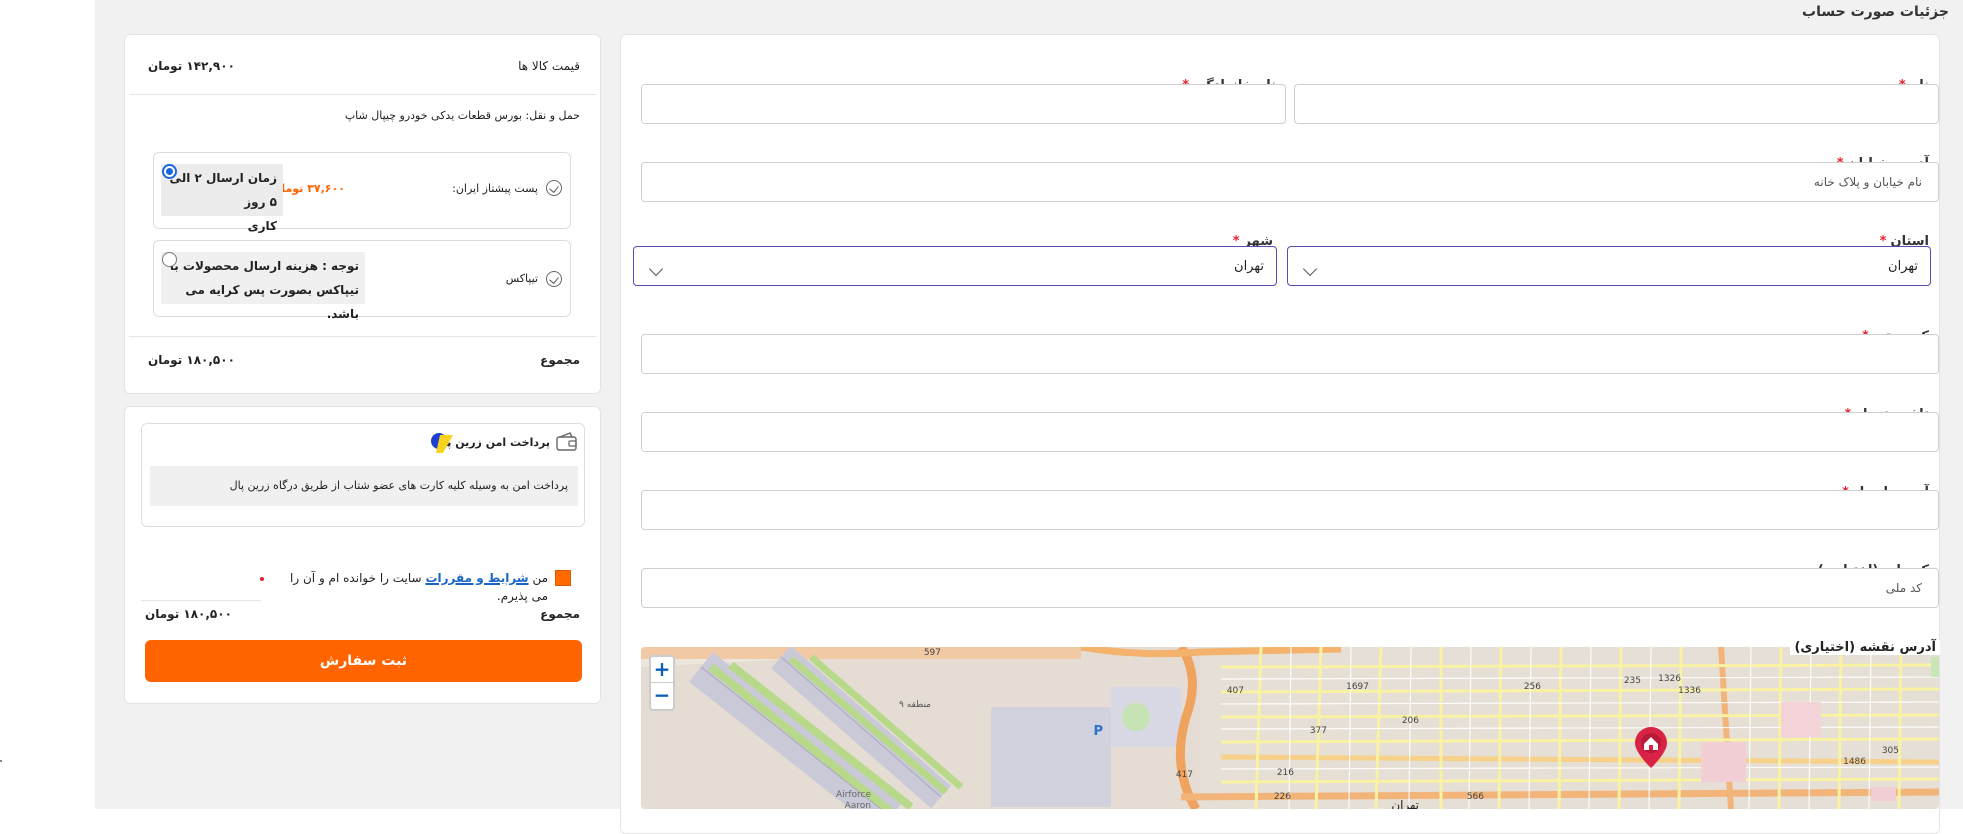  I want to click on map-label-item: 377, so click(1318, 731).